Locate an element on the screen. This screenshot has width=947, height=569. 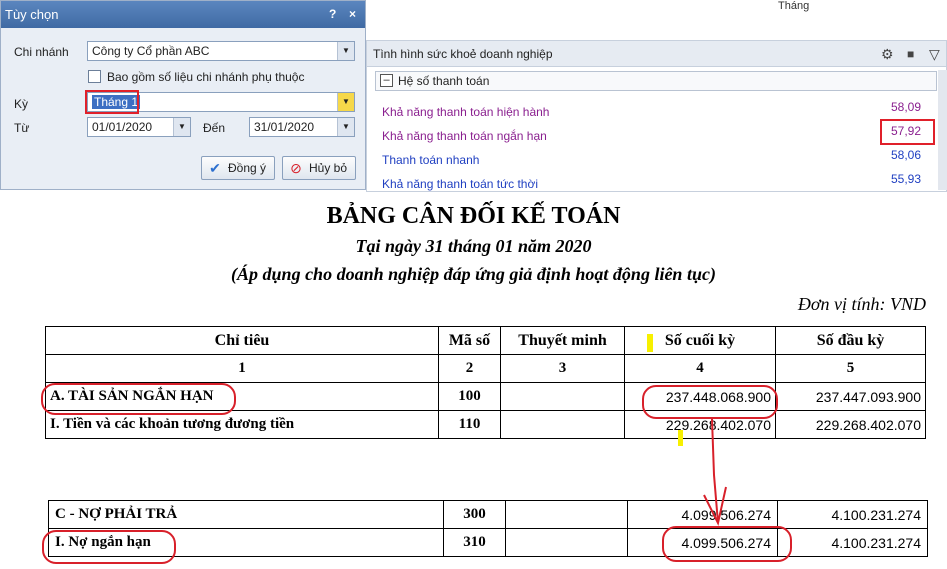
period-label: Kỳ is located at coordinates (21, 104).